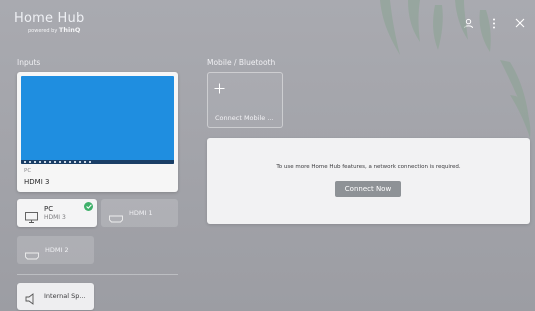 The height and width of the screenshot is (311, 535). I want to click on tile-label: HDMI 2, so click(57, 250).